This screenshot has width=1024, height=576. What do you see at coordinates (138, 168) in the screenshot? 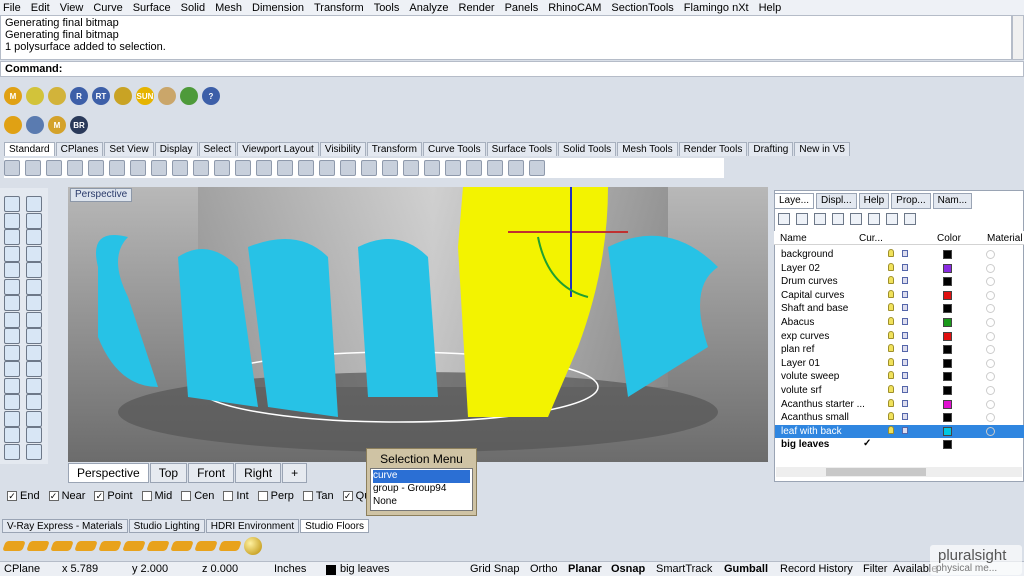
I see `paste-icon` at bounding box center [138, 168].